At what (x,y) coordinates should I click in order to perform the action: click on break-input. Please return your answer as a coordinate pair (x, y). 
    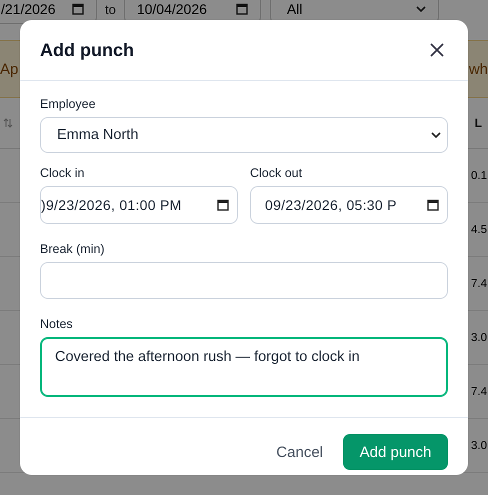
    Looking at the image, I should click on (244, 280).